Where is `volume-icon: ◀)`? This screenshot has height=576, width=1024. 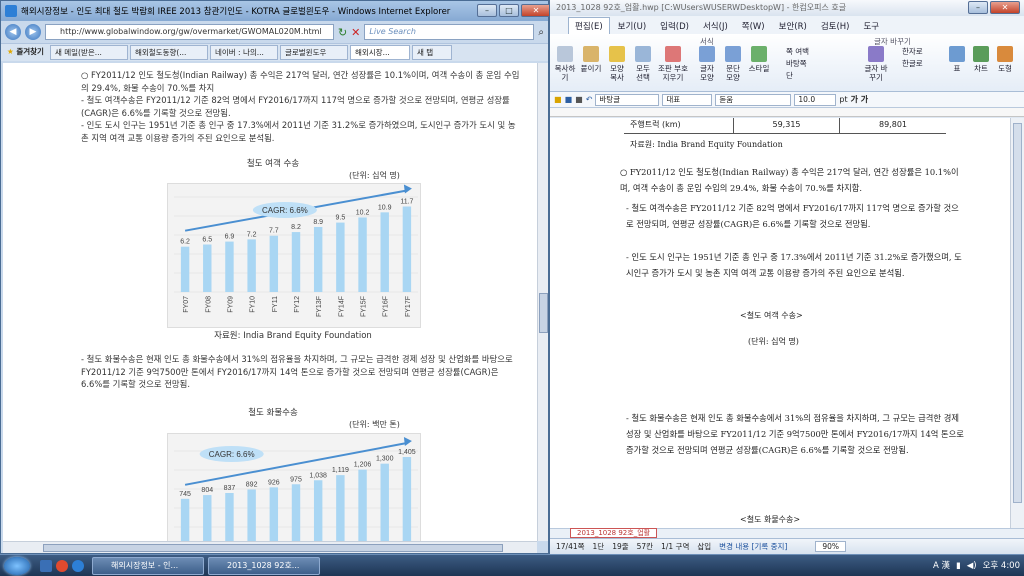
volume-icon: ◀) is located at coordinates (972, 566).